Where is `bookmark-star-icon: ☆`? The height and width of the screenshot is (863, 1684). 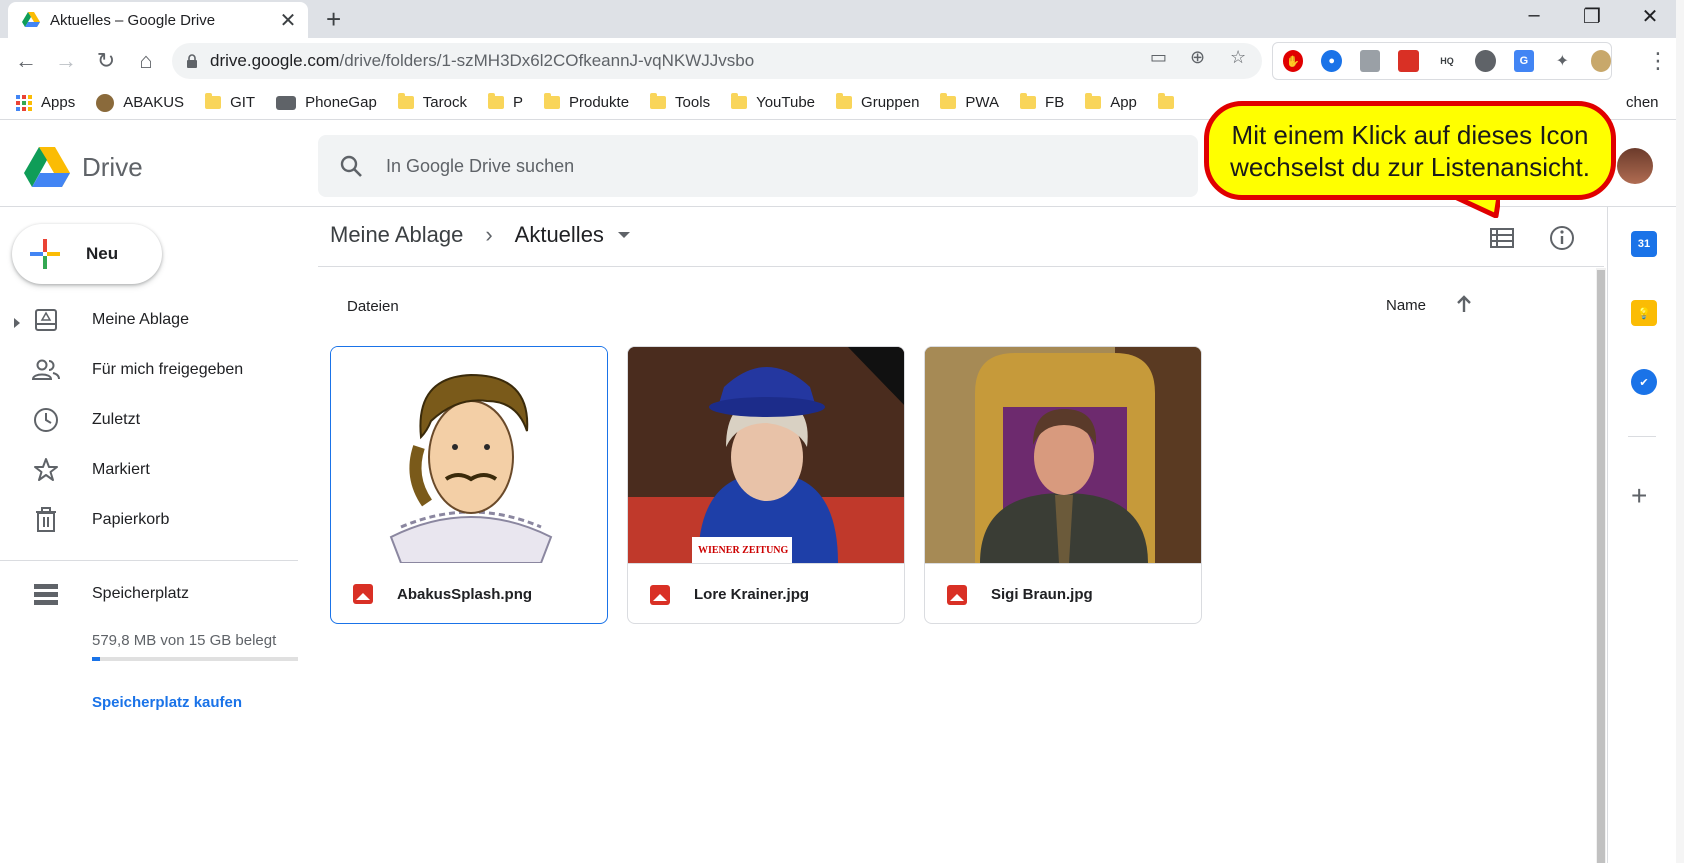
bookmark-star-icon: ☆ is located at coordinates (1238, 57).